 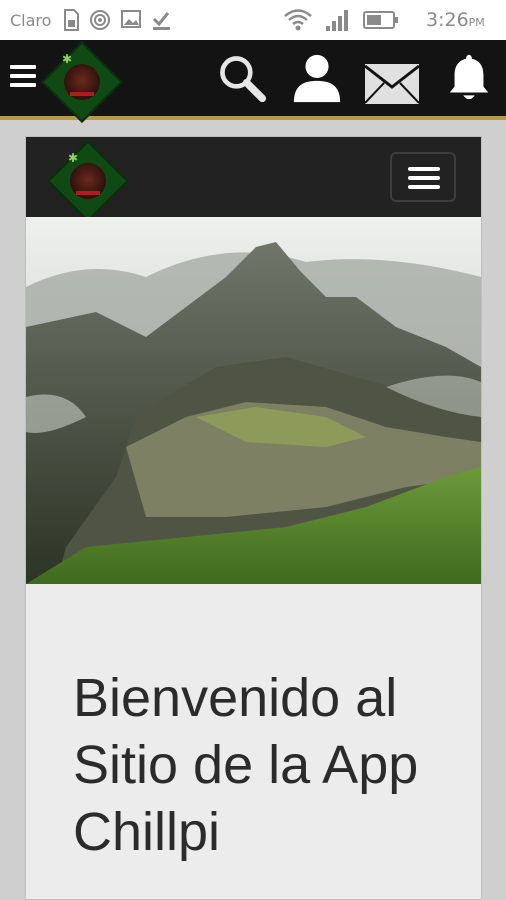 I want to click on bell-icon, so click(x=469, y=78).